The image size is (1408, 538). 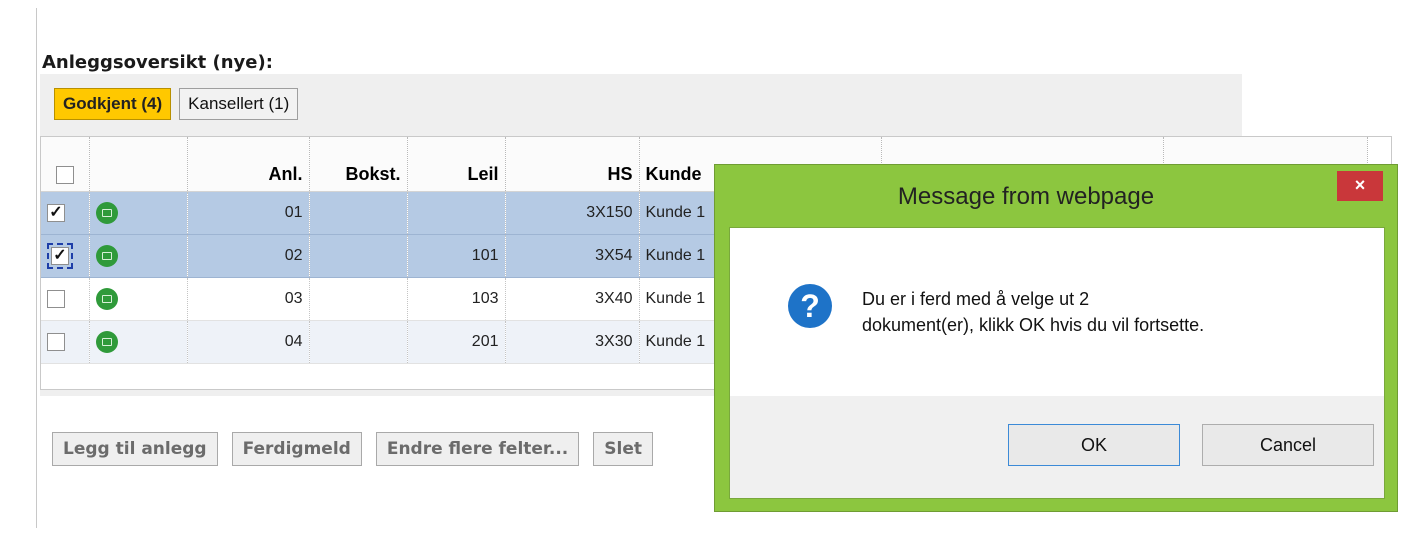 I want to click on cell-leil: 201, so click(x=456, y=342).